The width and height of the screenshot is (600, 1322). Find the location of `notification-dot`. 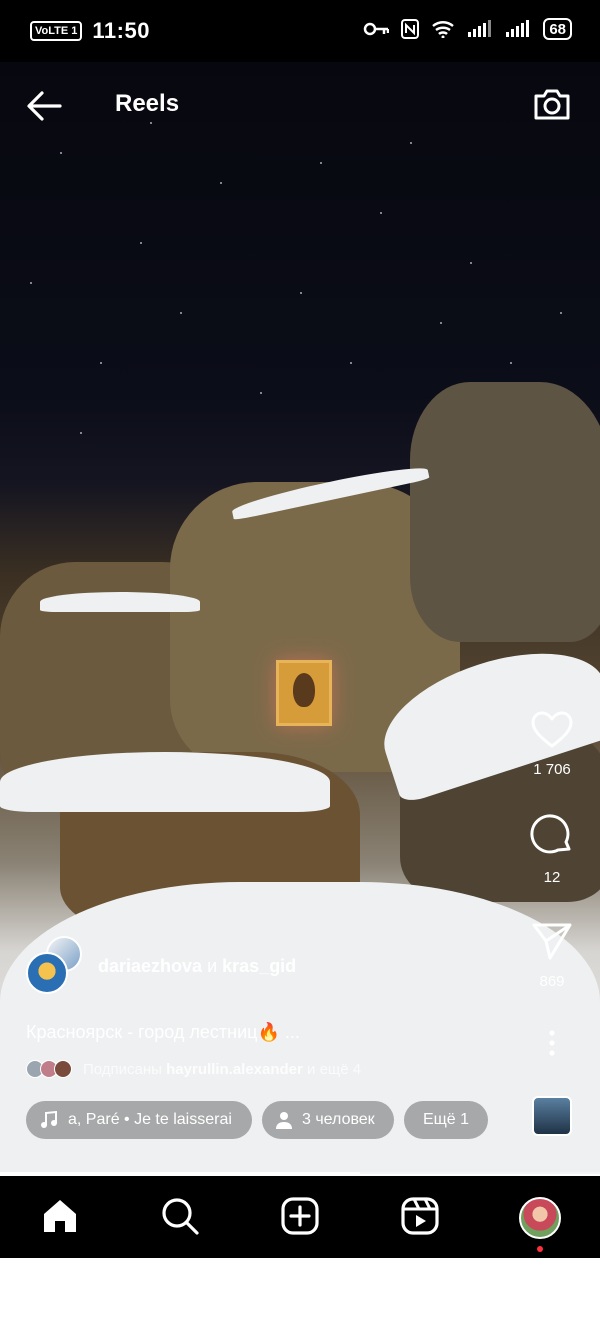

notification-dot is located at coordinates (540, 1249).